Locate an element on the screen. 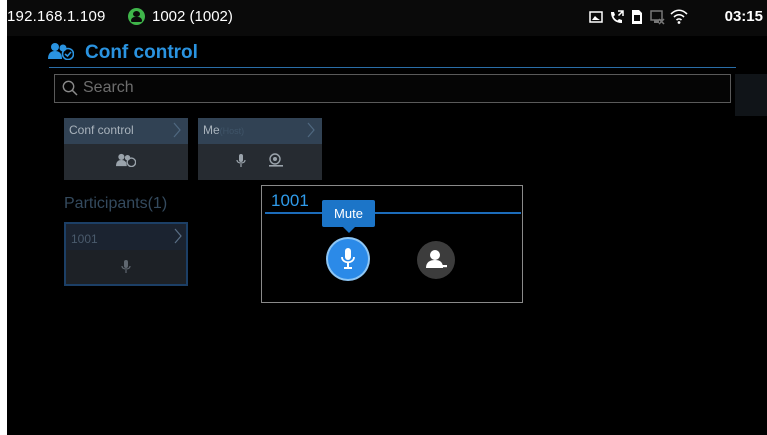  mute-button is located at coordinates (348, 259).